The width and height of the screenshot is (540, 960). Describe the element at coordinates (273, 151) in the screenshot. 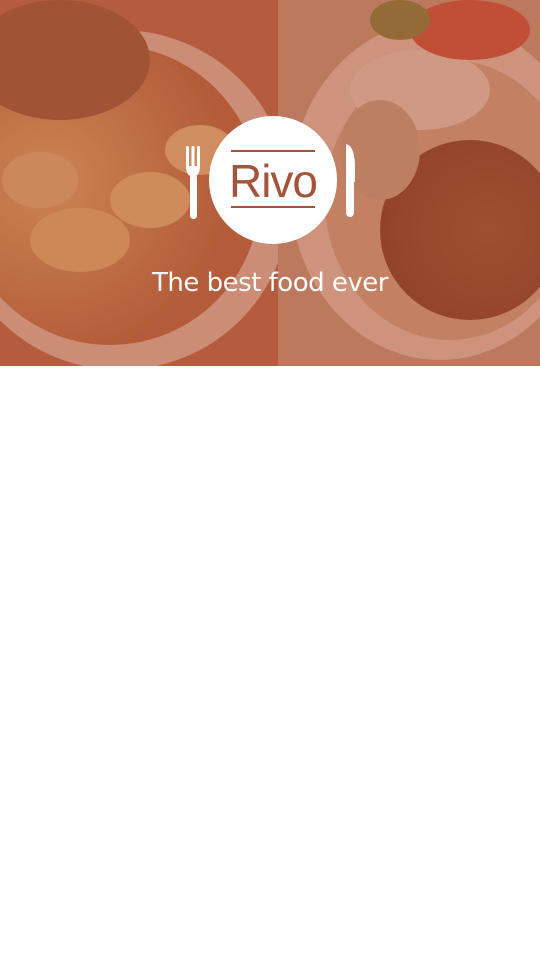

I see `logo-rule-top` at that location.